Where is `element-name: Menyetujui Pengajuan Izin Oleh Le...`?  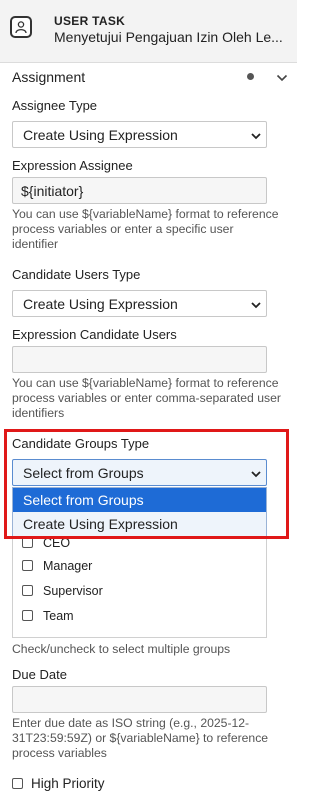
element-name: Menyetujui Pengajuan Izin Oleh Le... is located at coordinates (168, 37).